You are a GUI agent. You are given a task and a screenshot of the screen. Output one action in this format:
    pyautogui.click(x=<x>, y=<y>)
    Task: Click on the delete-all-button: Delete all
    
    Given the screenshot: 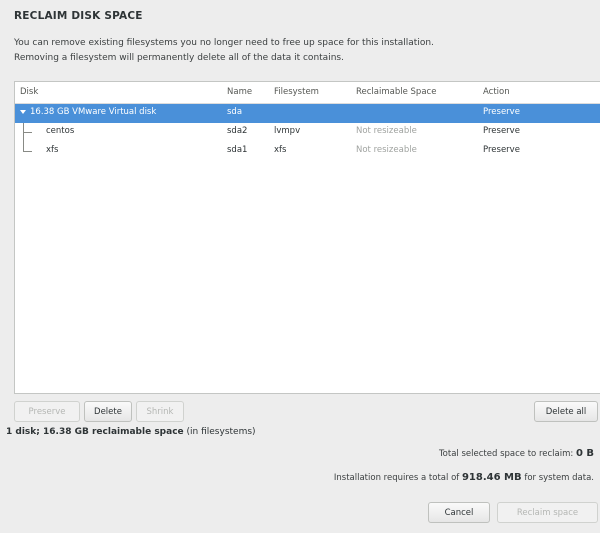 What is the action you would take?
    pyautogui.click(x=566, y=411)
    